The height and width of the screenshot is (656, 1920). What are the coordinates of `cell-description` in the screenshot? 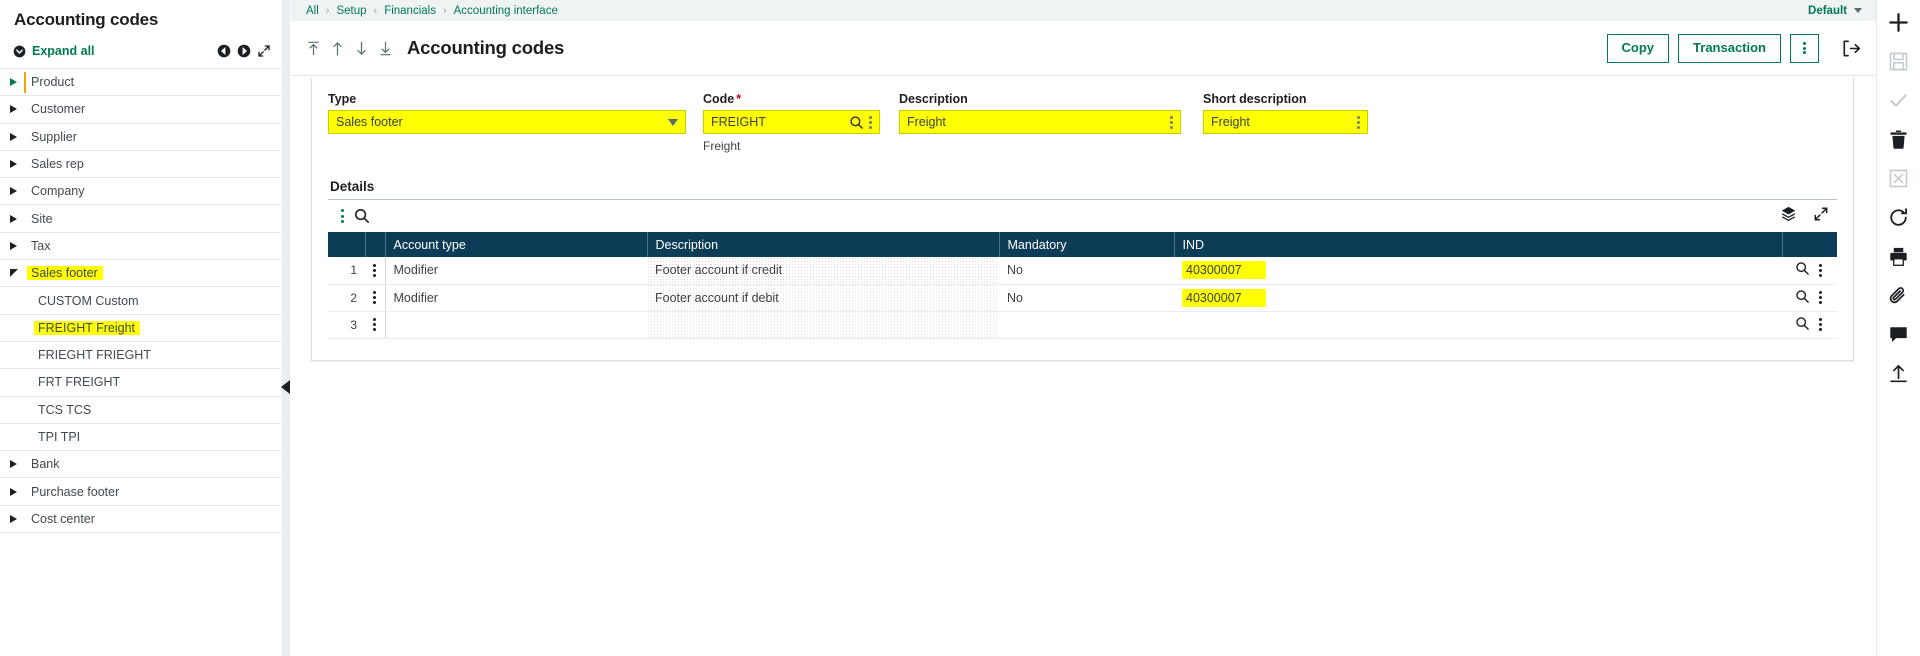 It's located at (823, 325).